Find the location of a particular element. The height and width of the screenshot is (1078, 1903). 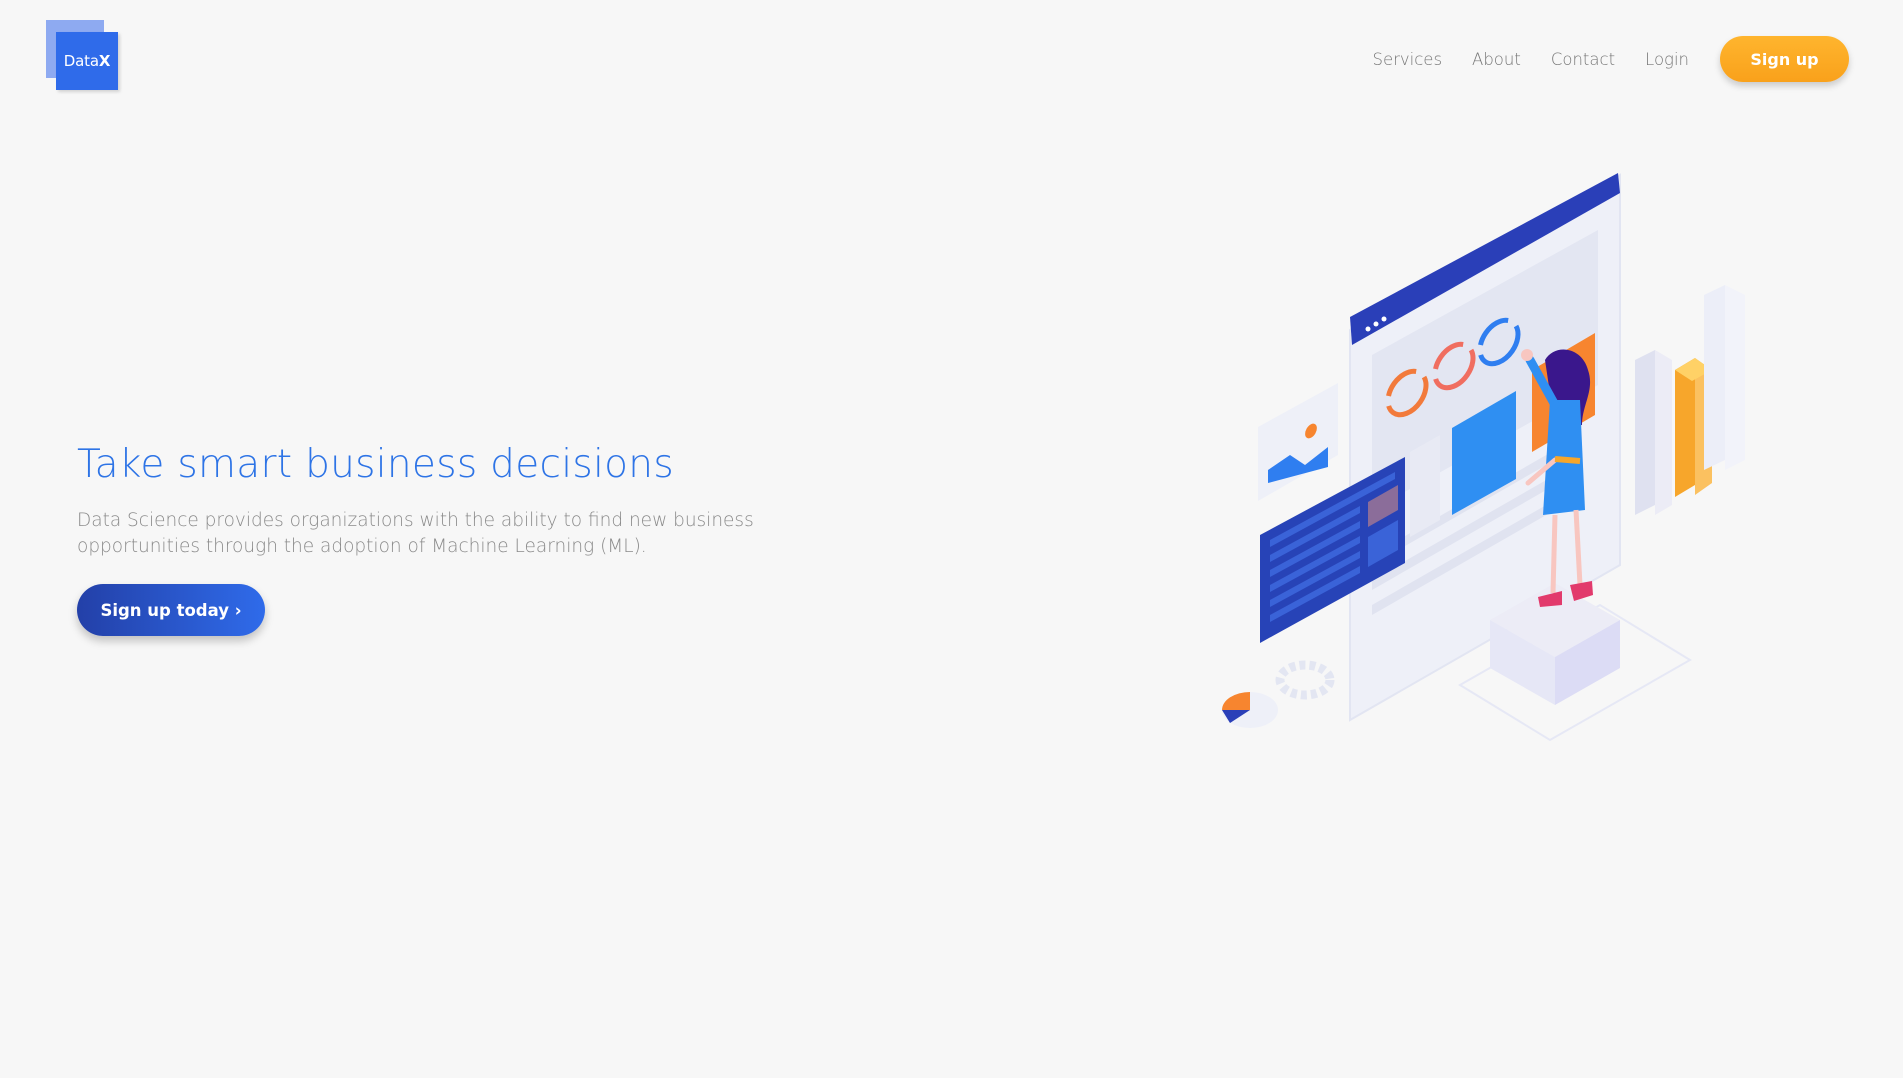

top-navigation: Services About Contact Login Sign up is located at coordinates (1610, 59).